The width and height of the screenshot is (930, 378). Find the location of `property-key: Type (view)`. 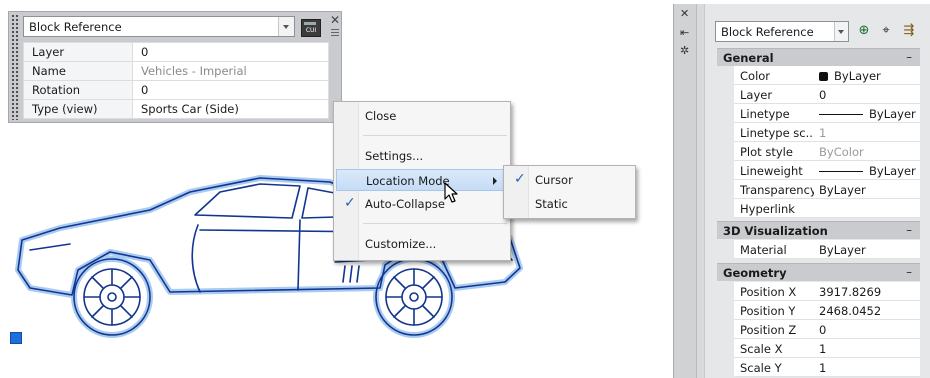

property-key: Type (view) is located at coordinates (78, 109).